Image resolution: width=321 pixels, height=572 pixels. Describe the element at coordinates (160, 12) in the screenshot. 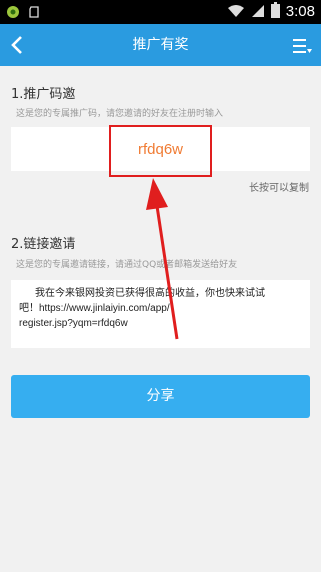

I see `status-bar: 3:08` at that location.